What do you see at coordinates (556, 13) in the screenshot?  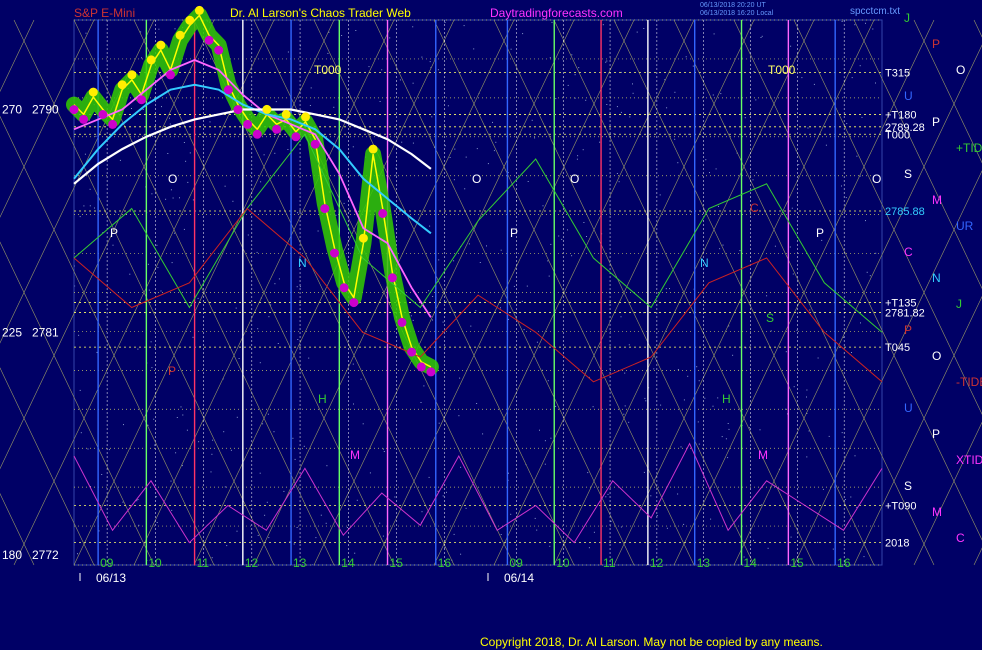 I see `header-site: Daytradingforecasts.com` at bounding box center [556, 13].